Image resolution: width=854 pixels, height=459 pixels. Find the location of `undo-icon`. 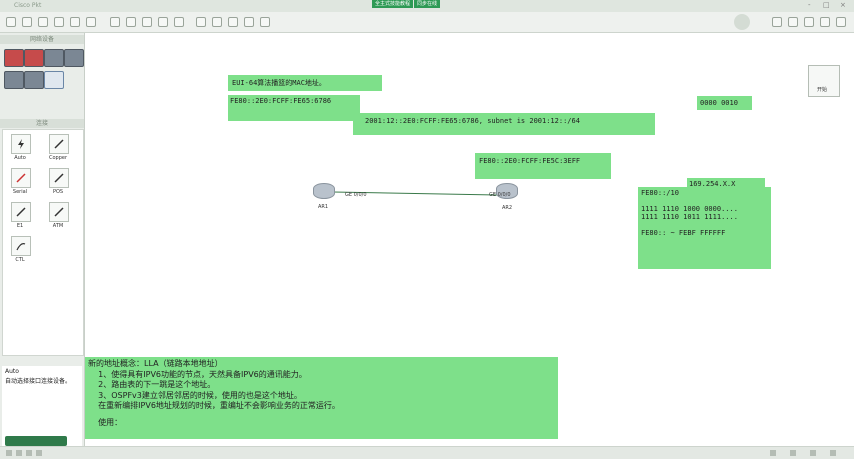

undo-icon is located at coordinates (75, 22).